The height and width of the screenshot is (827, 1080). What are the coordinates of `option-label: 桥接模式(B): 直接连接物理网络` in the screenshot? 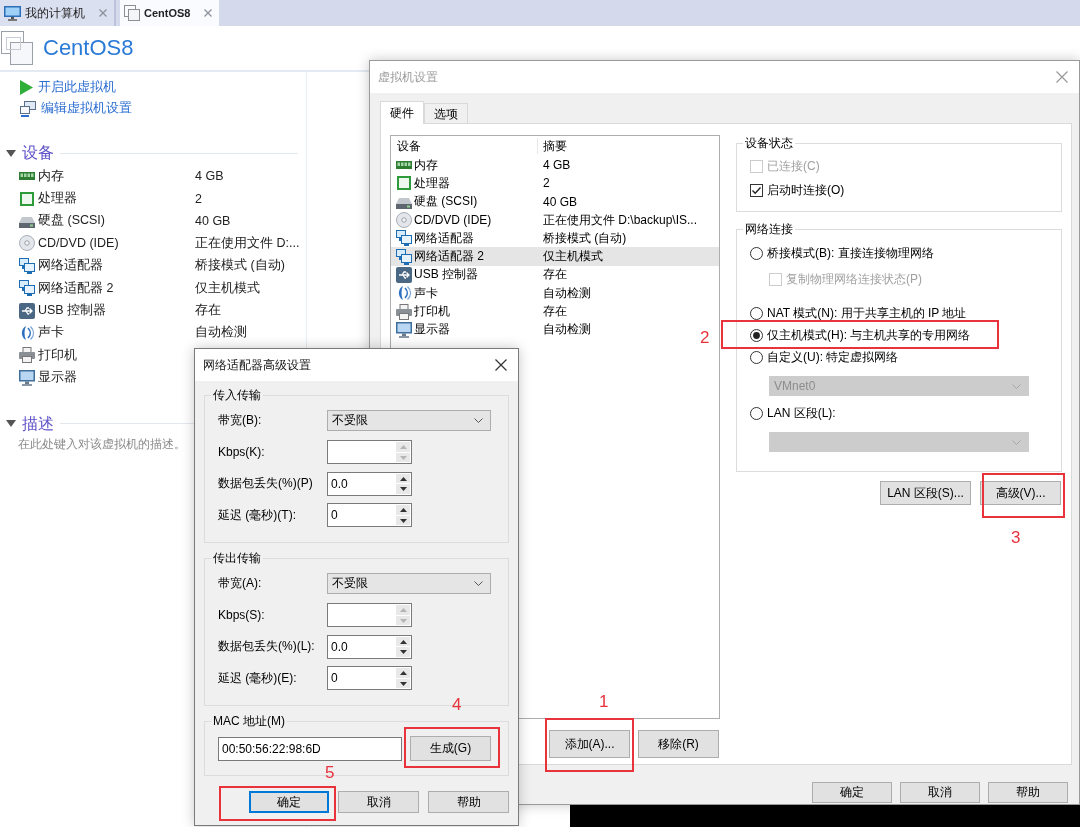 It's located at (850, 253).